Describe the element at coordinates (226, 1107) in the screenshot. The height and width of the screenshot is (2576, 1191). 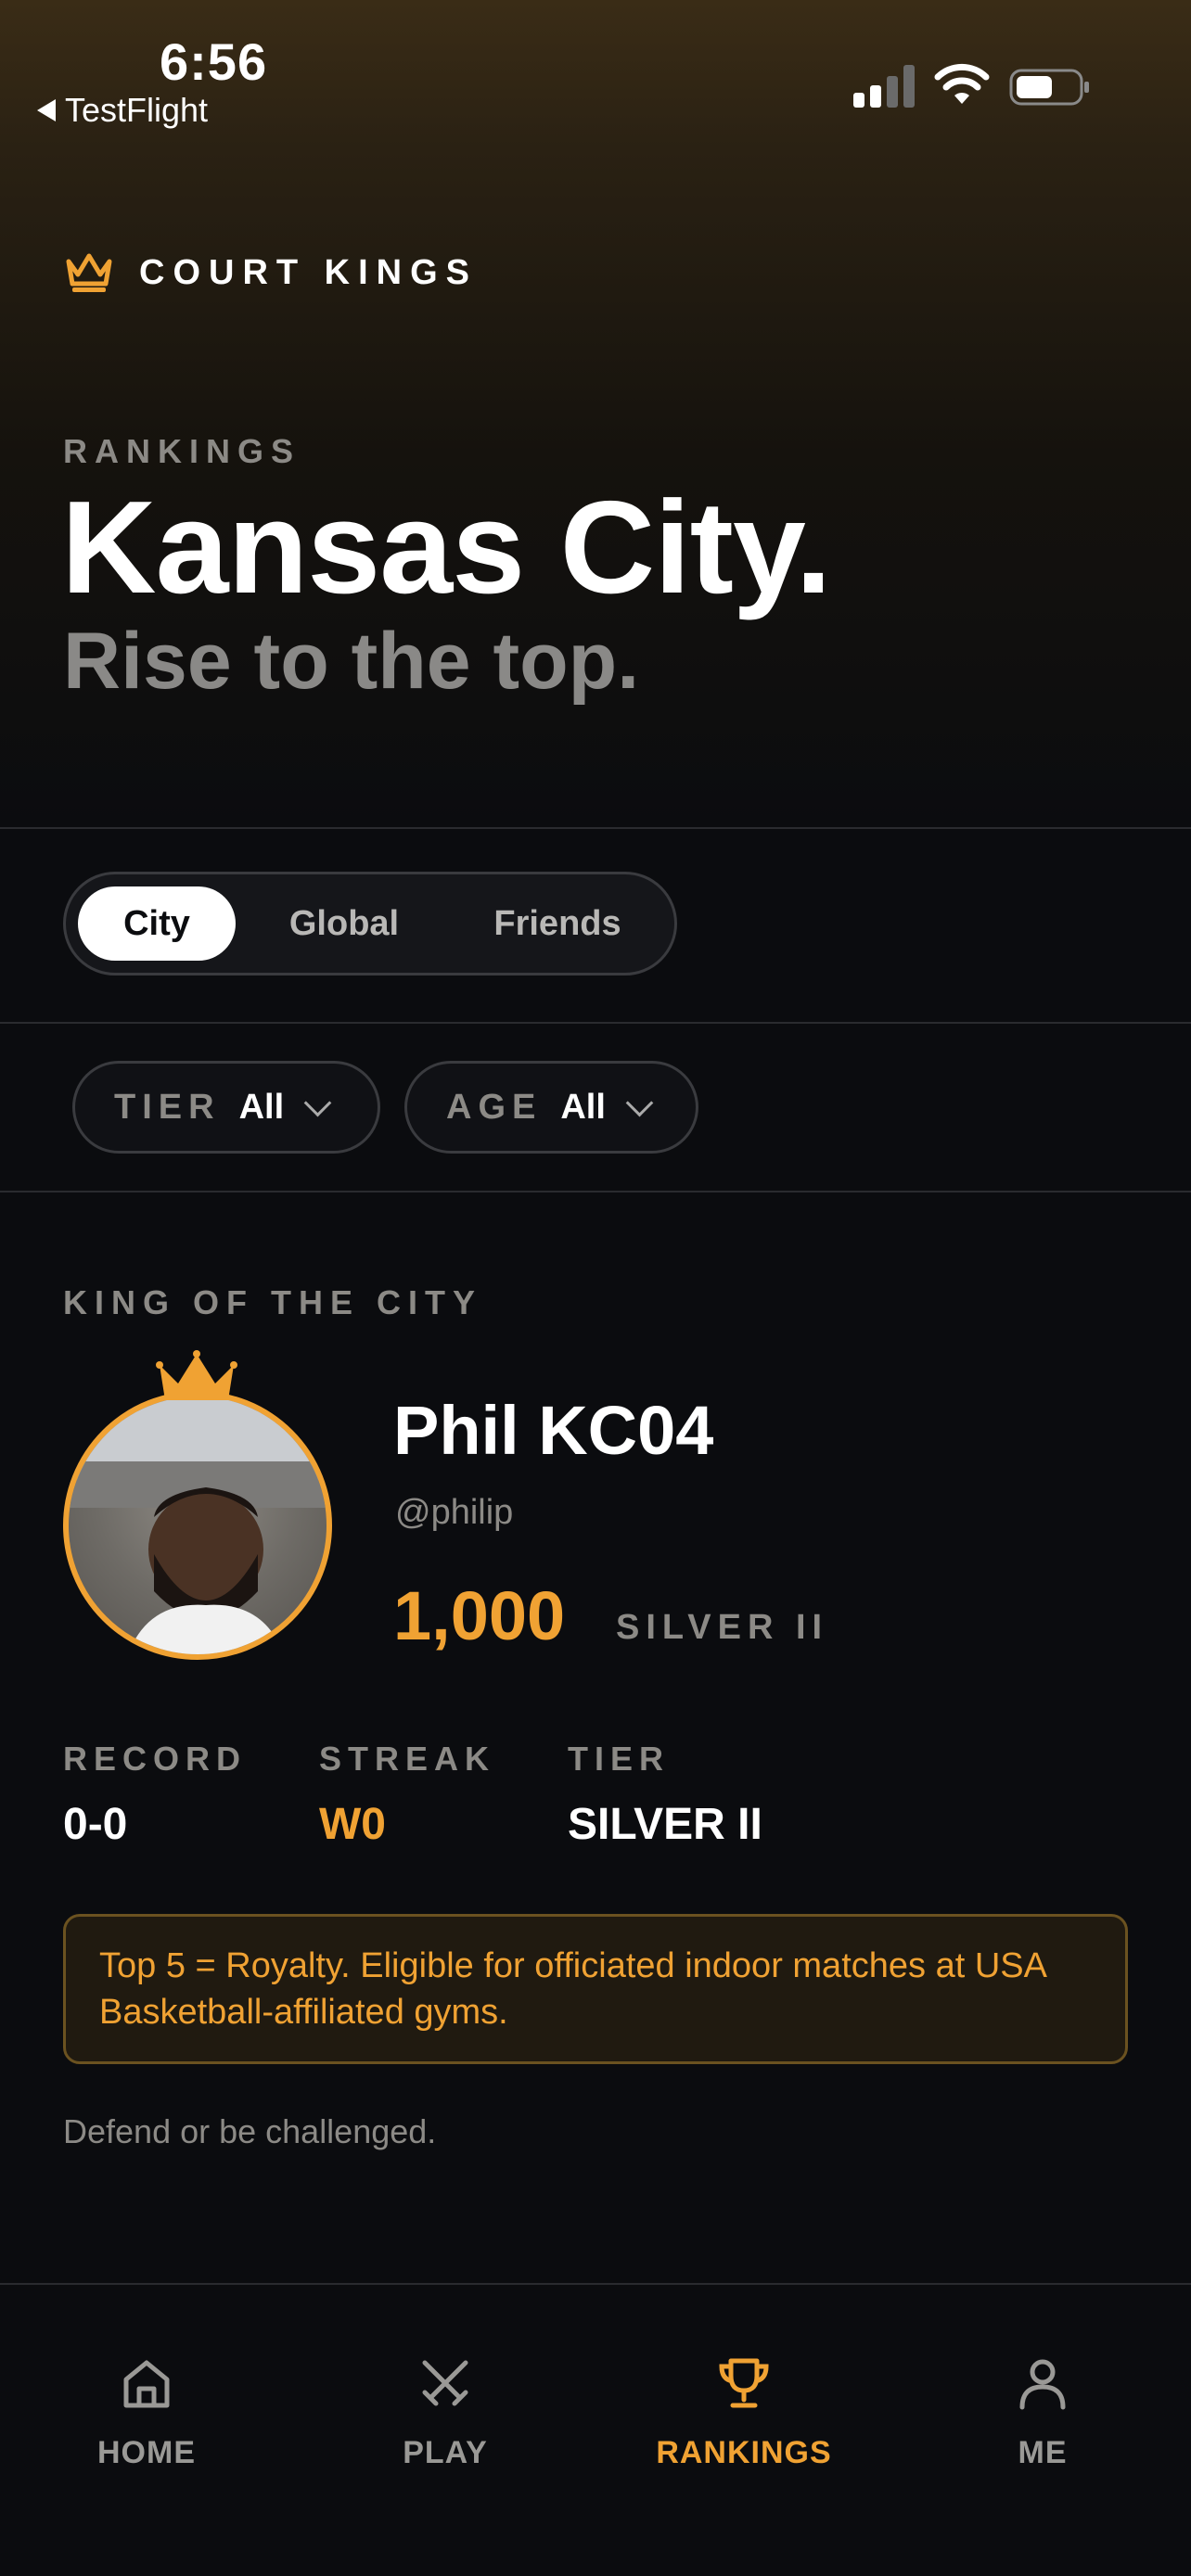
I see `tier-filter-dropdown: TIER All` at that location.